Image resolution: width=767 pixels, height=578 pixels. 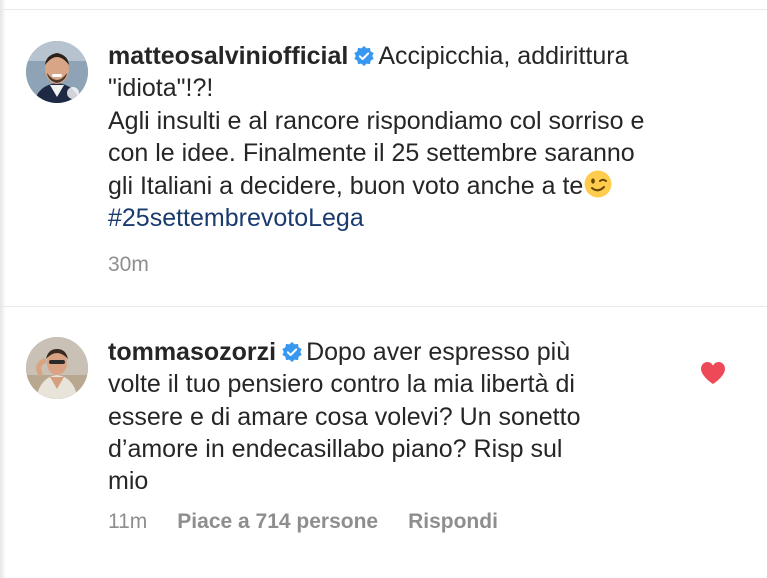 I want to click on comment-meta: 30m, so click(x=128, y=265).